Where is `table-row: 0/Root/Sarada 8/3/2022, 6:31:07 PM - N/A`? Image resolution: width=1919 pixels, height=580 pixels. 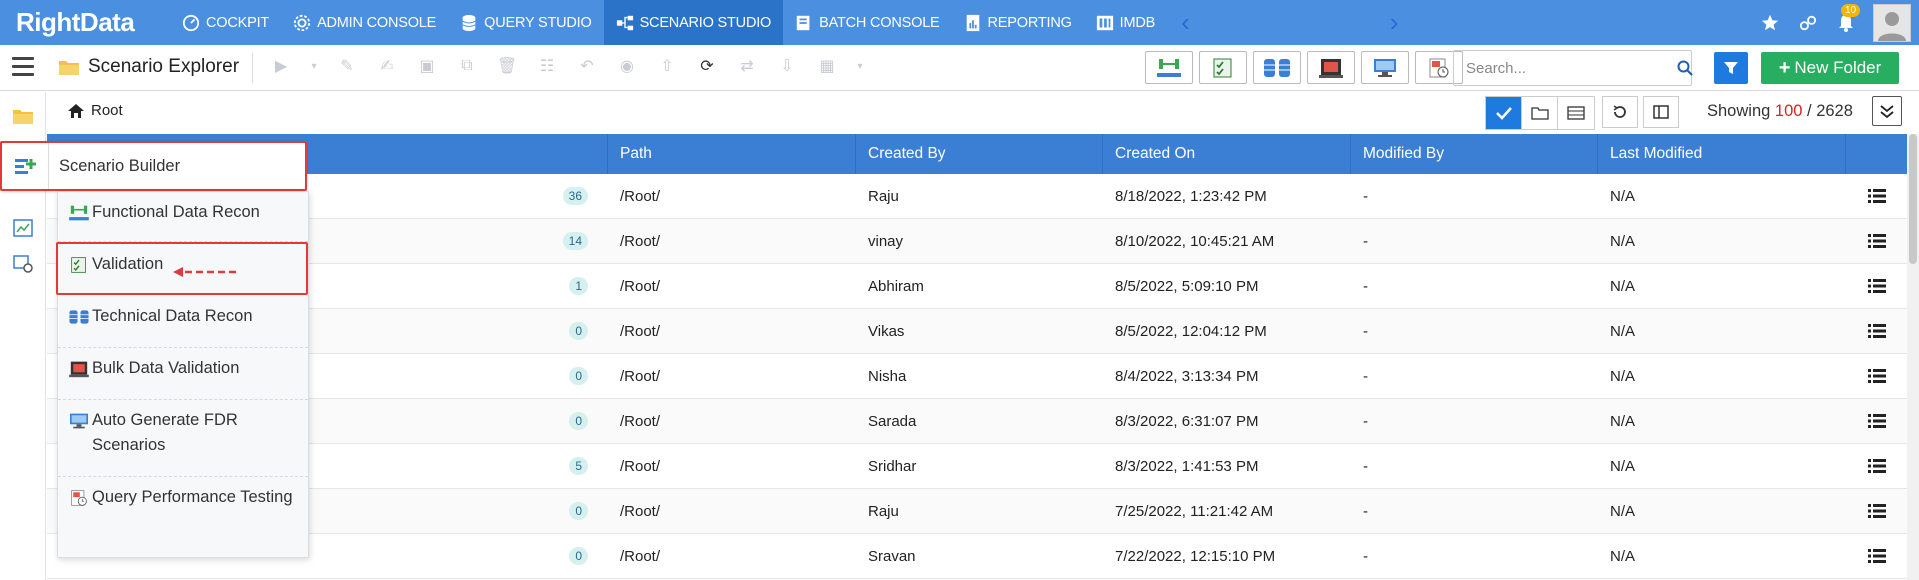 table-row: 0/Root/Sarada 8/3/2022, 6:31:07 PM - N/A is located at coordinates (977, 421).